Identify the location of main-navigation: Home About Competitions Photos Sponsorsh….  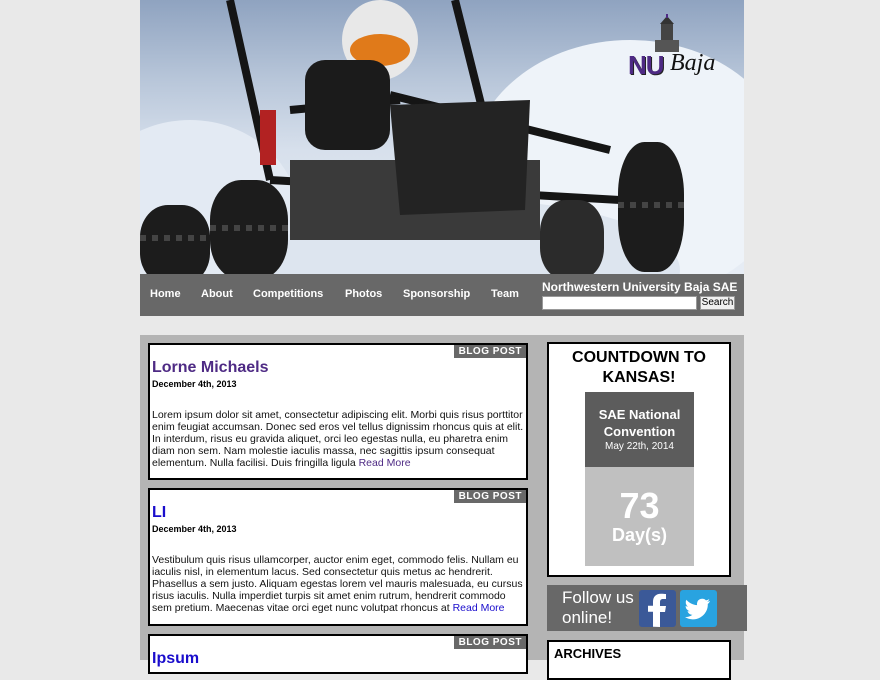
(442, 295).